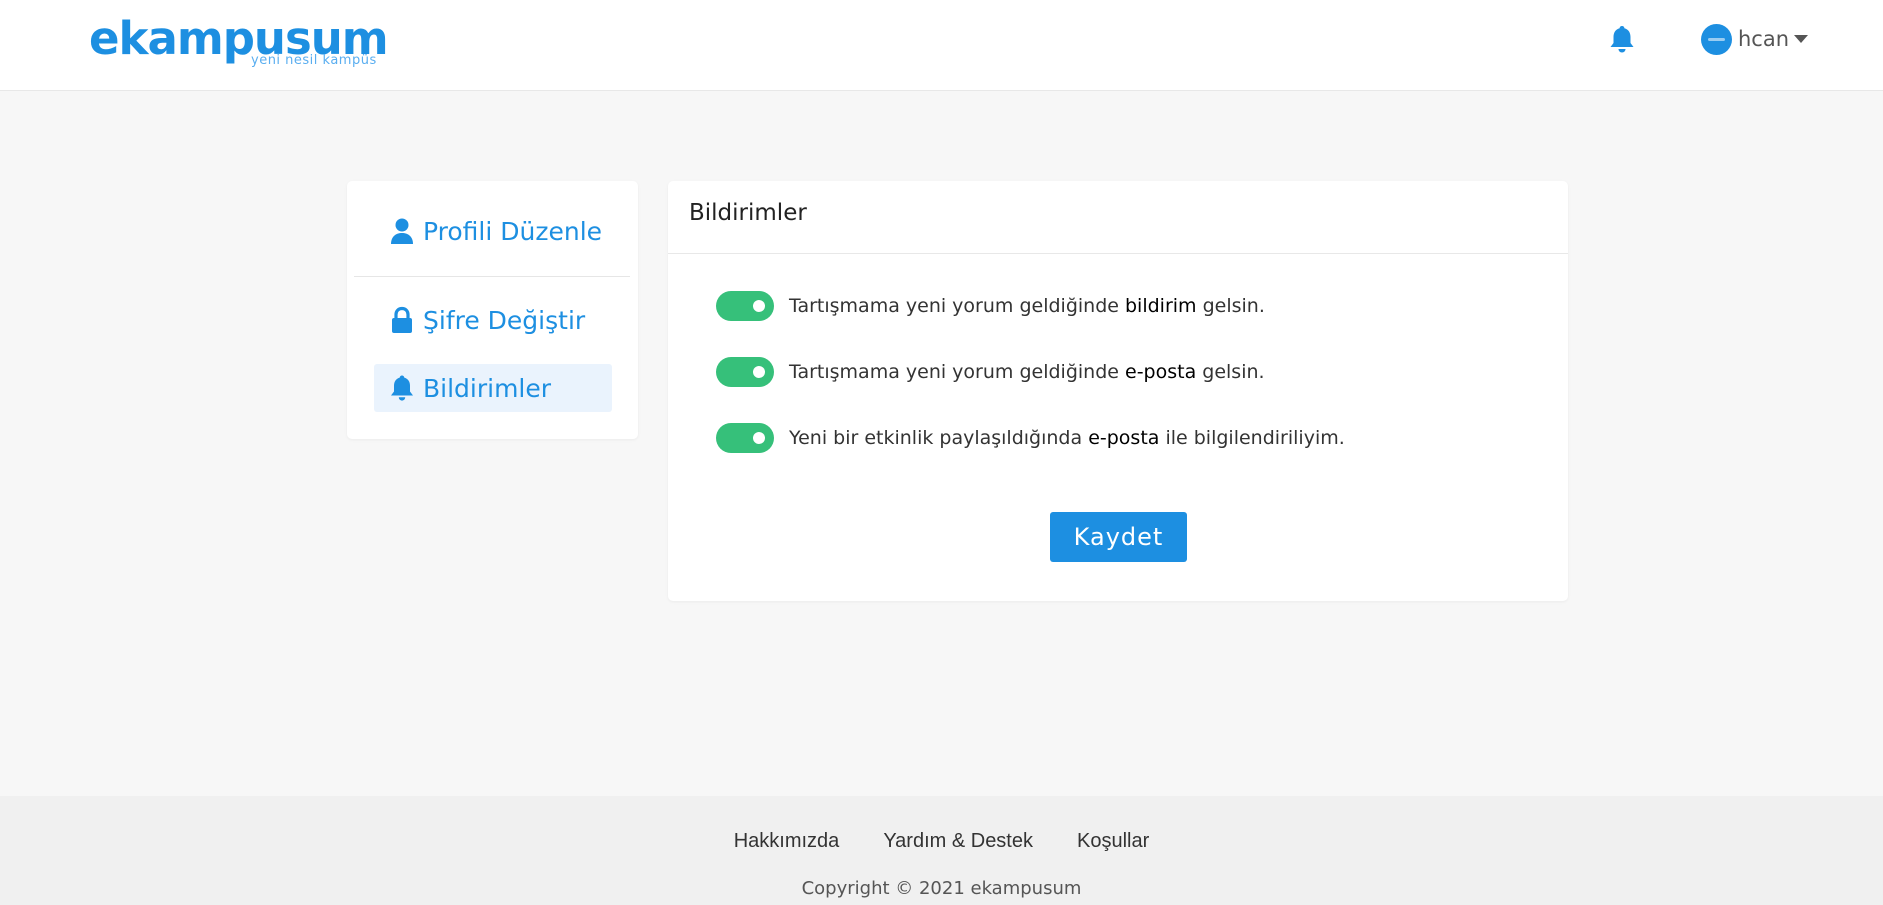 Image resolution: width=1883 pixels, height=905 pixels. Describe the element at coordinates (402, 388) in the screenshot. I see `bell-icon` at that location.